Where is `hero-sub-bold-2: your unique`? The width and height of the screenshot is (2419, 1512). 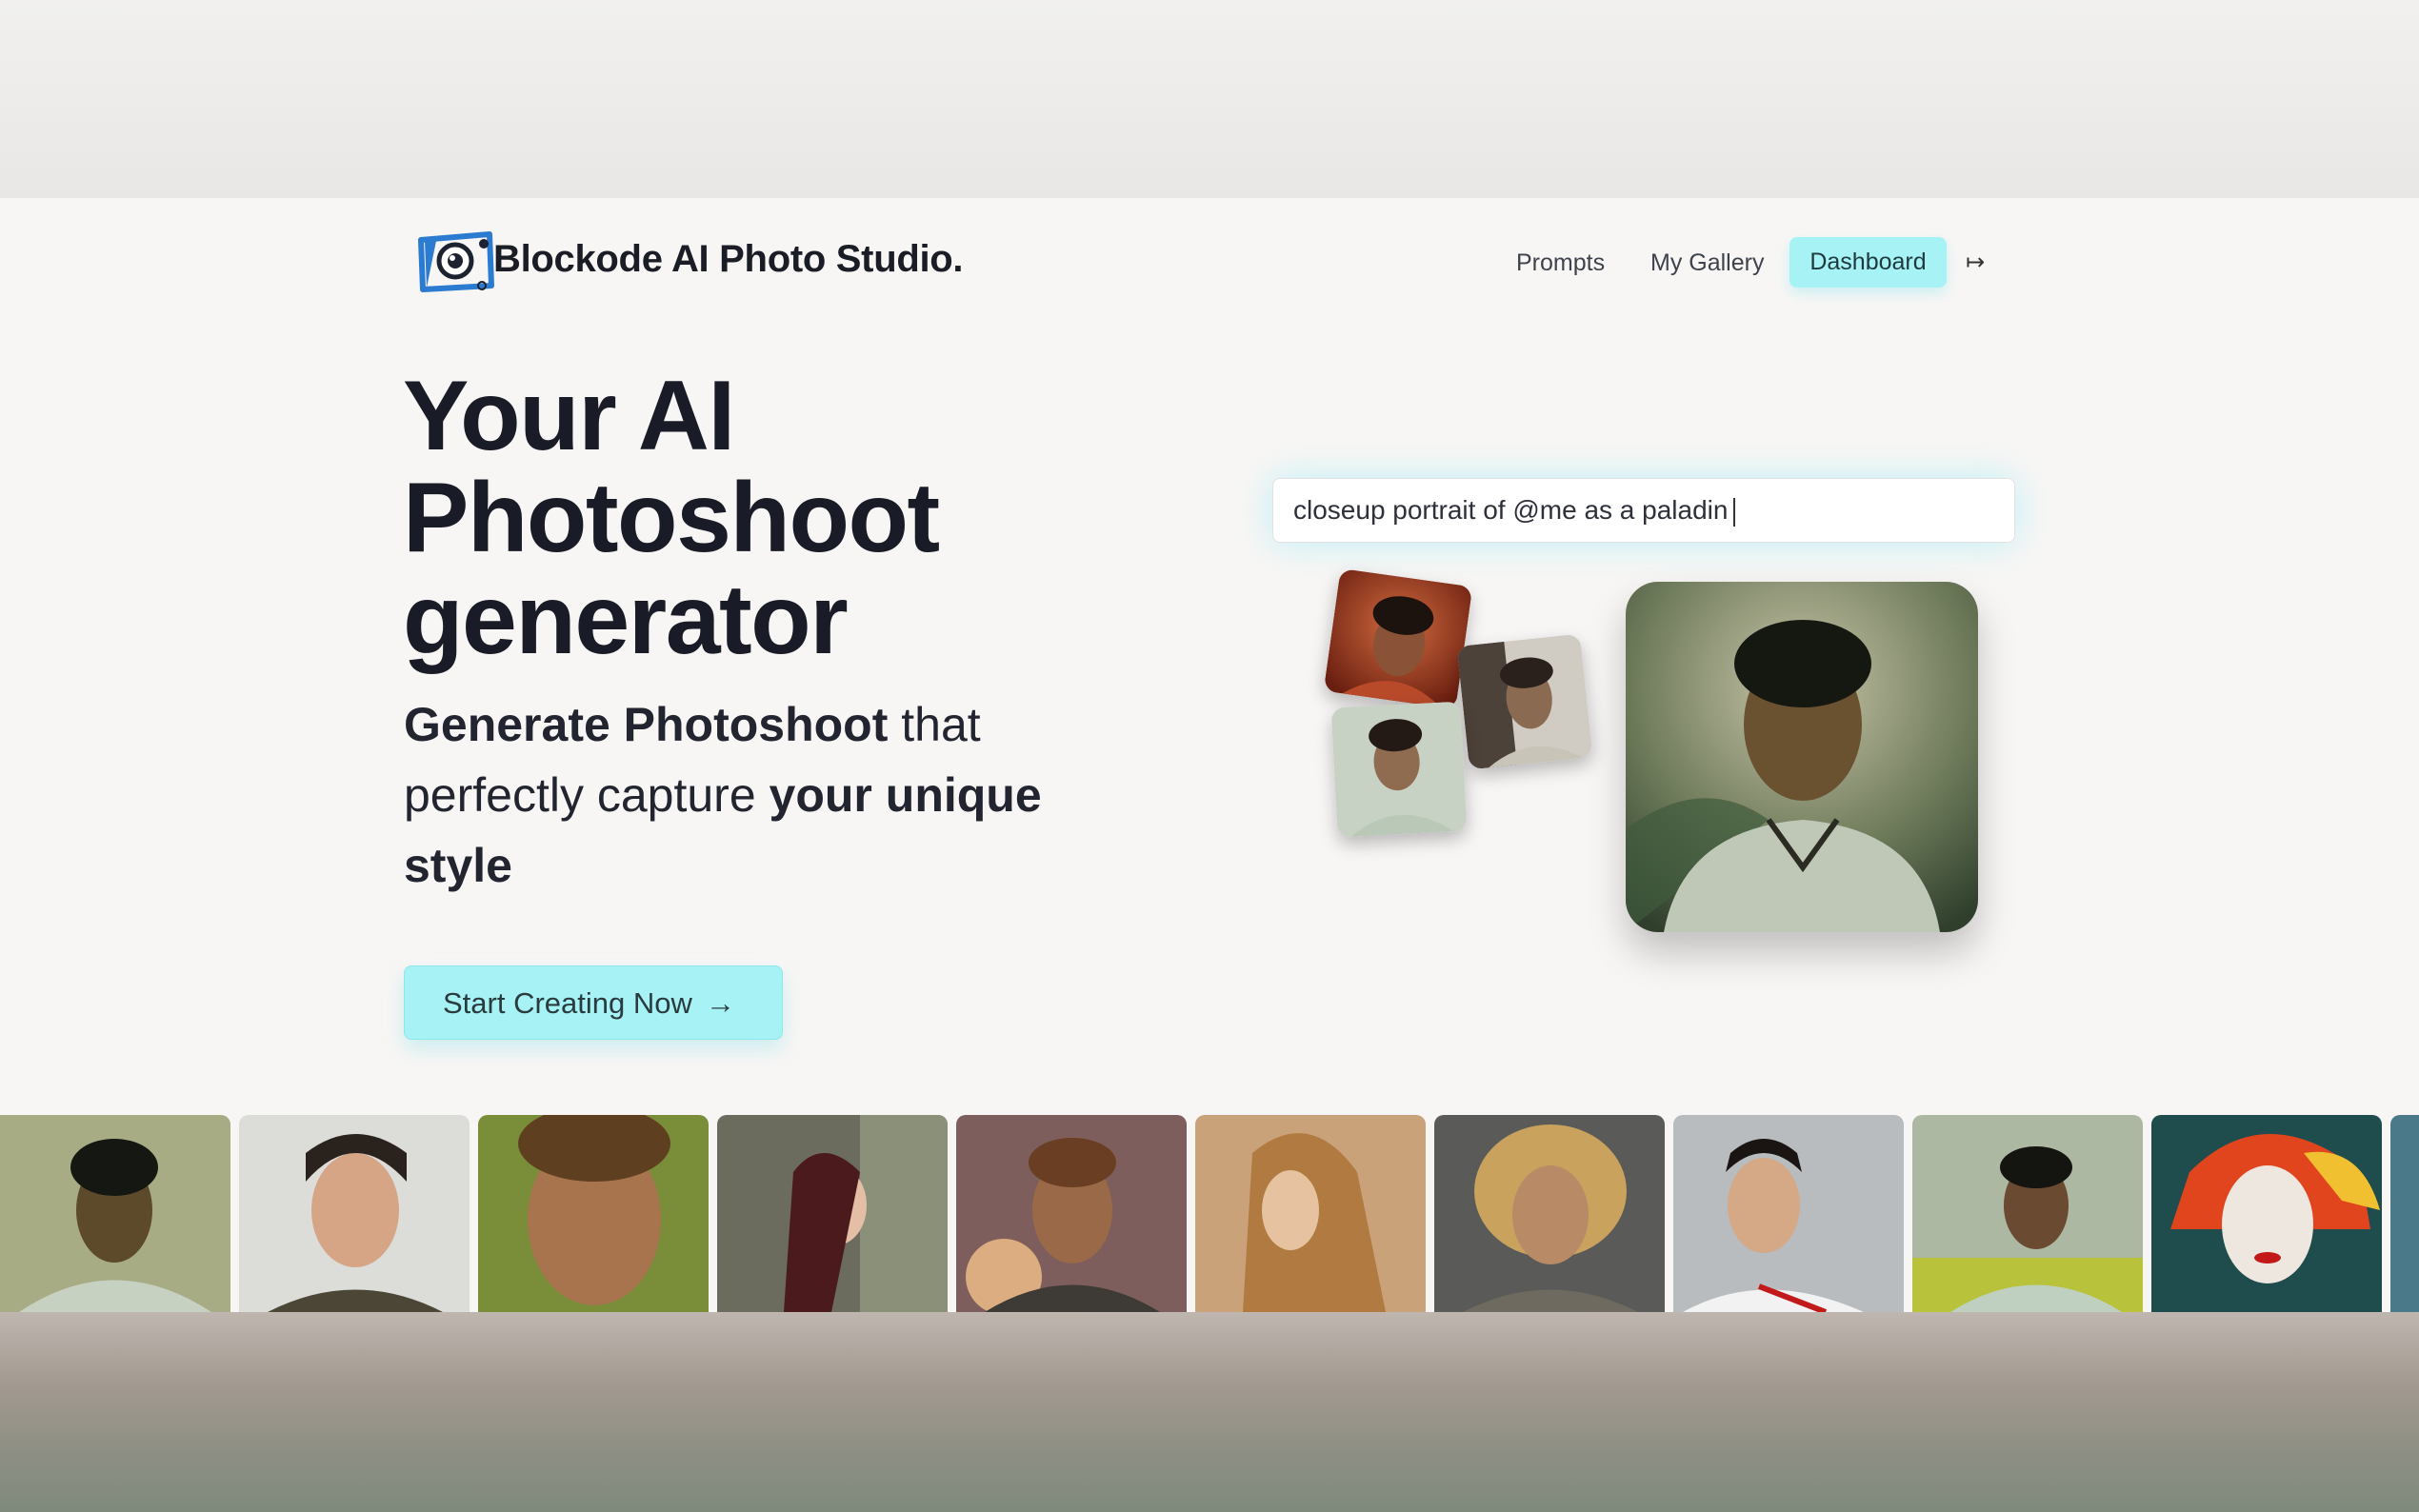
hero-sub-bold-2: your unique is located at coordinates (905, 795).